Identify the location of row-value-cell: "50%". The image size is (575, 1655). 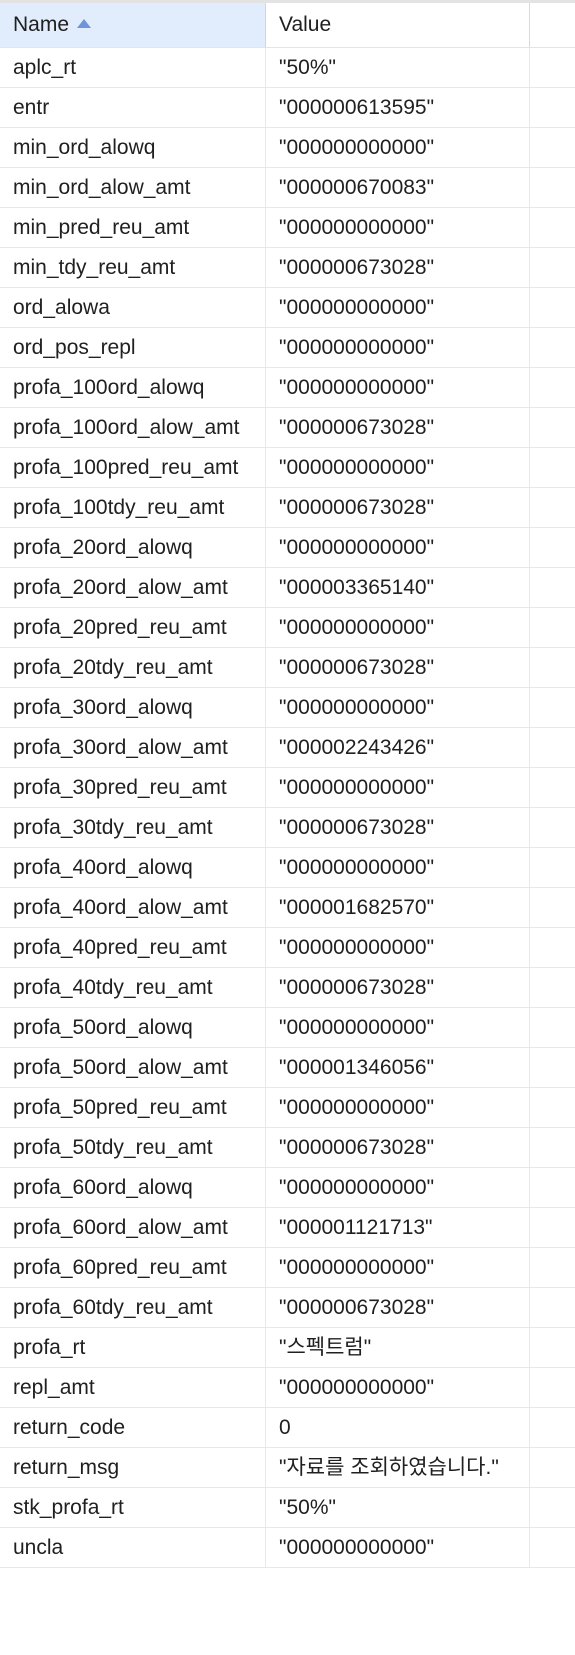
(398, 1507).